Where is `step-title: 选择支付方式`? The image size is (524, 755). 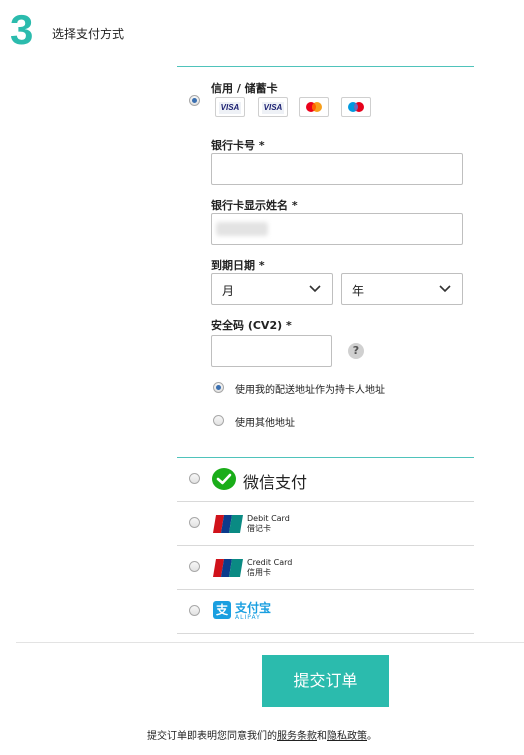
step-title: 选择支付方式 is located at coordinates (88, 34).